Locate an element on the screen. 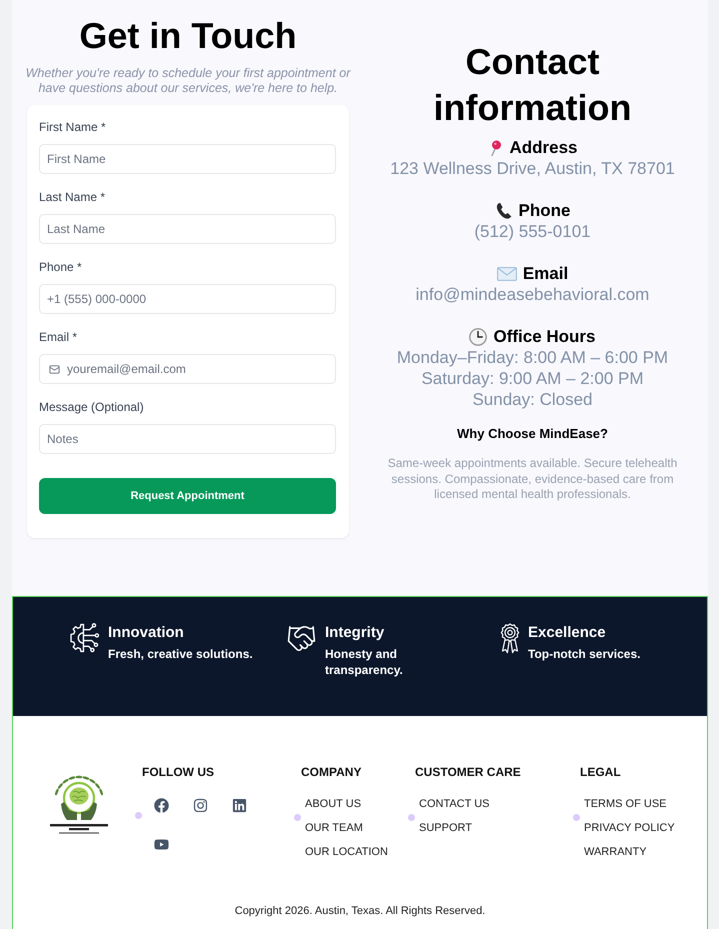 Image resolution: width=719 pixels, height=929 pixels. value-description: Honesty and transparency. is located at coordinates (364, 662).